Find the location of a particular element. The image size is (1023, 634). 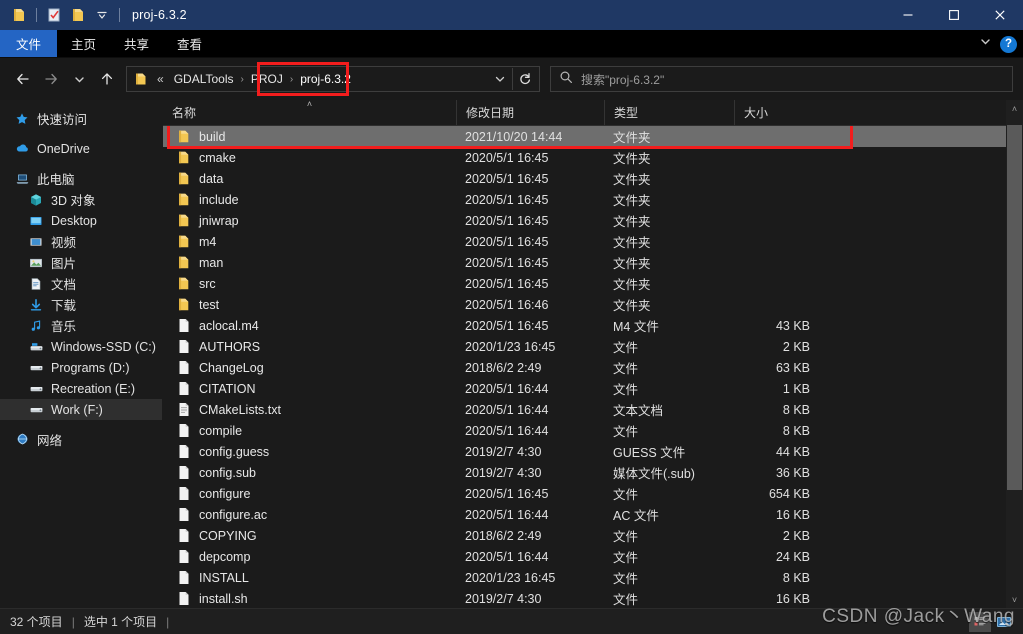

table-row: config.guess 2019/2/7 4:30 GUESS 文件 44 KB is located at coordinates (584, 451).